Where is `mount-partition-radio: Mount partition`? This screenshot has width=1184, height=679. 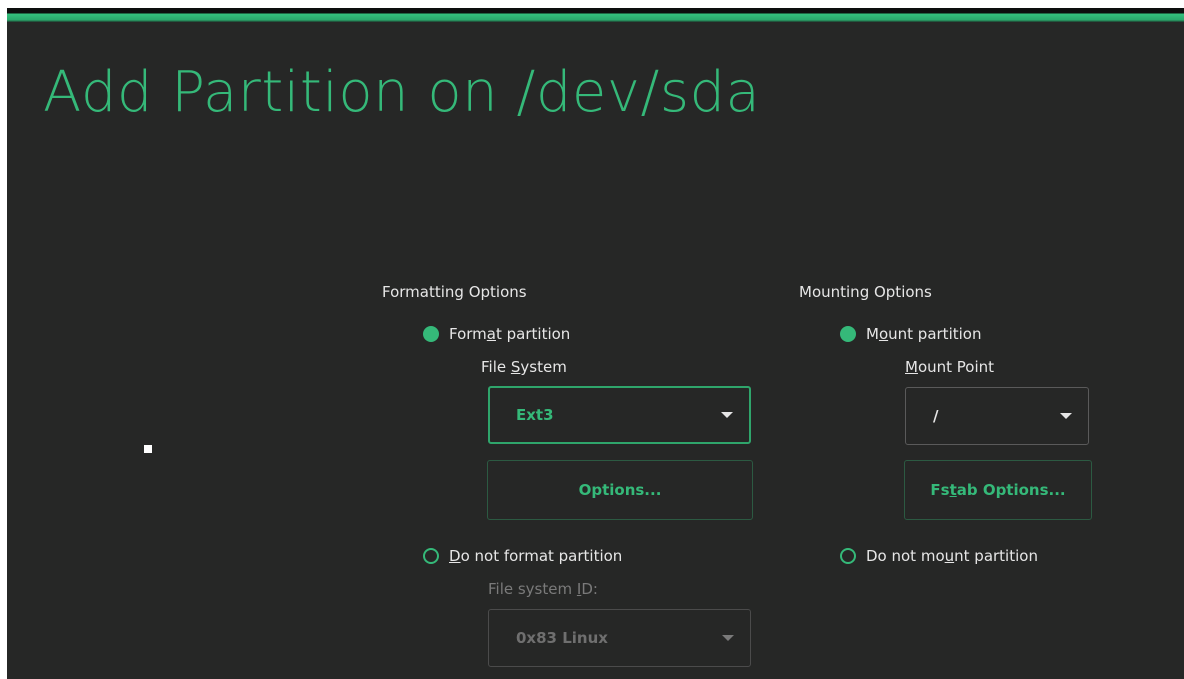
mount-partition-radio: Mount partition is located at coordinates (910, 334).